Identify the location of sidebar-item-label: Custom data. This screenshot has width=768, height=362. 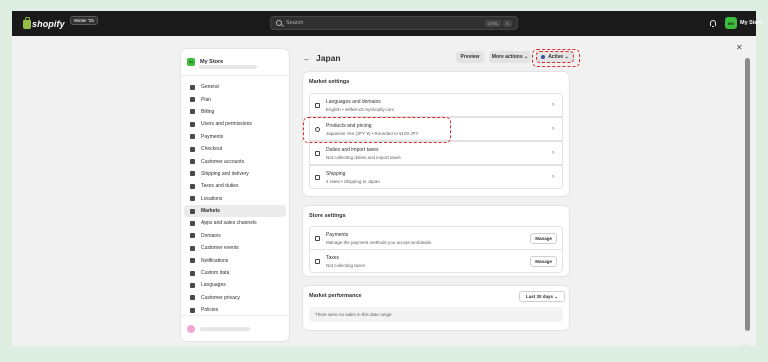
(215, 273).